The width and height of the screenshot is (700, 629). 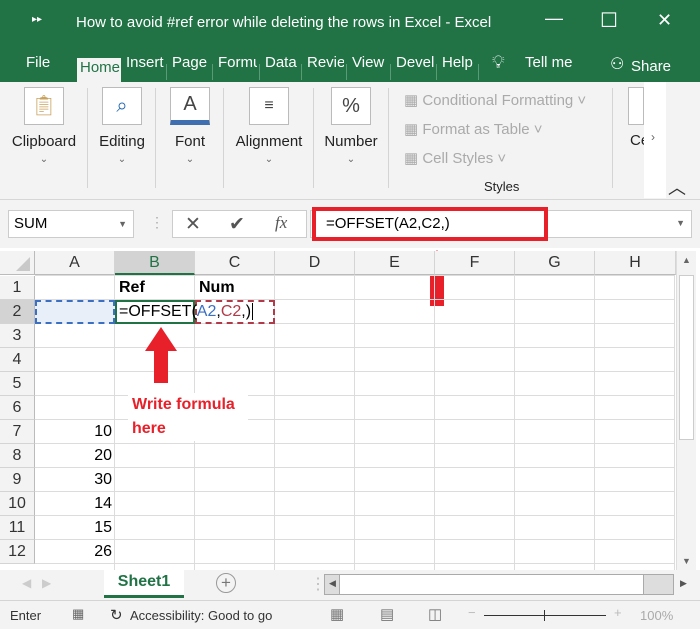 I want to click on tab-developer: Devel, so click(x=415, y=67).